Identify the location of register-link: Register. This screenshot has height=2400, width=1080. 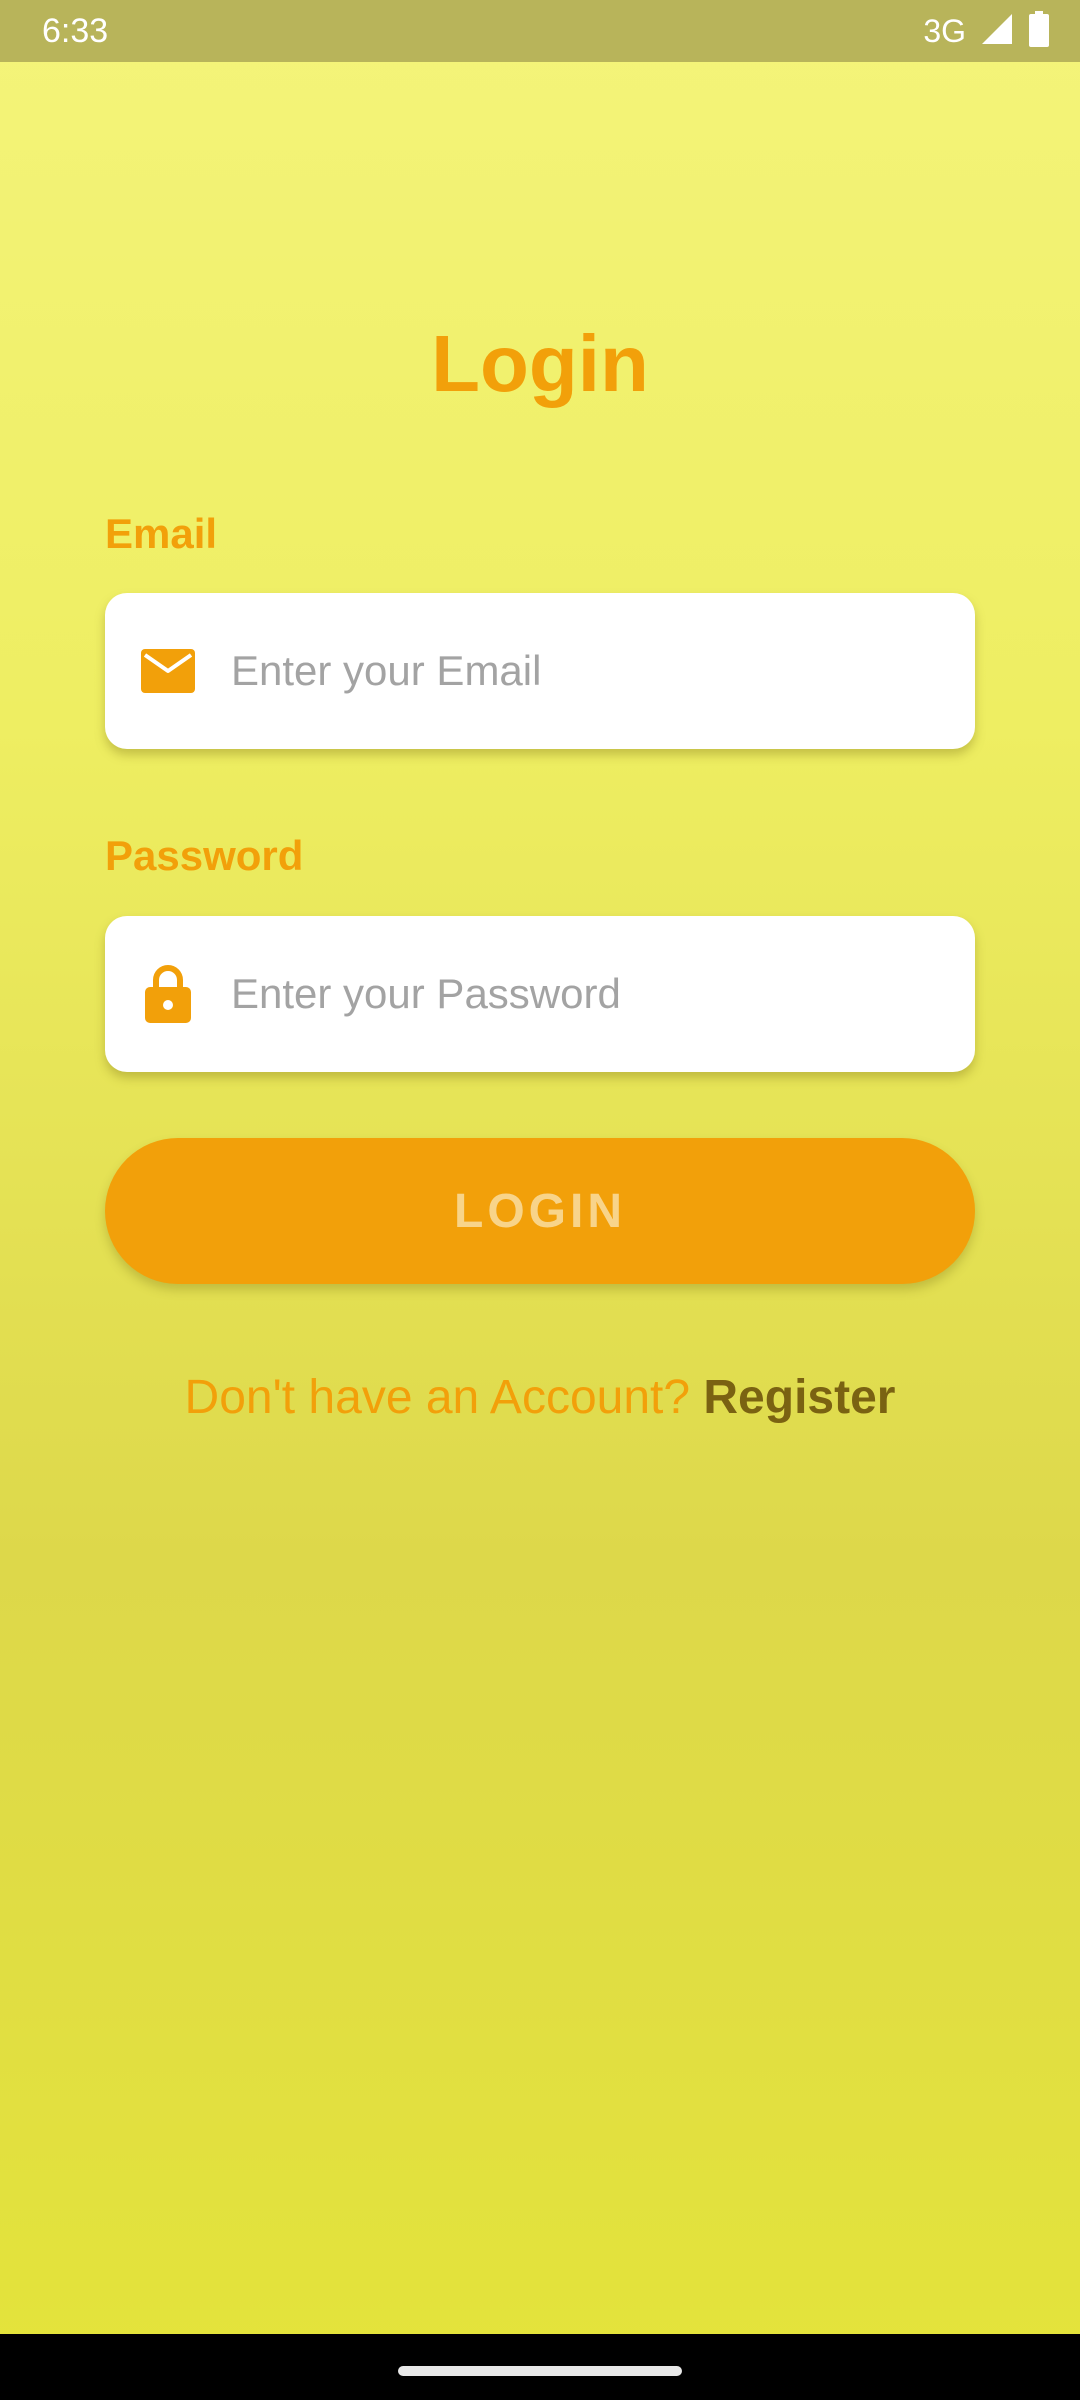
(799, 1397).